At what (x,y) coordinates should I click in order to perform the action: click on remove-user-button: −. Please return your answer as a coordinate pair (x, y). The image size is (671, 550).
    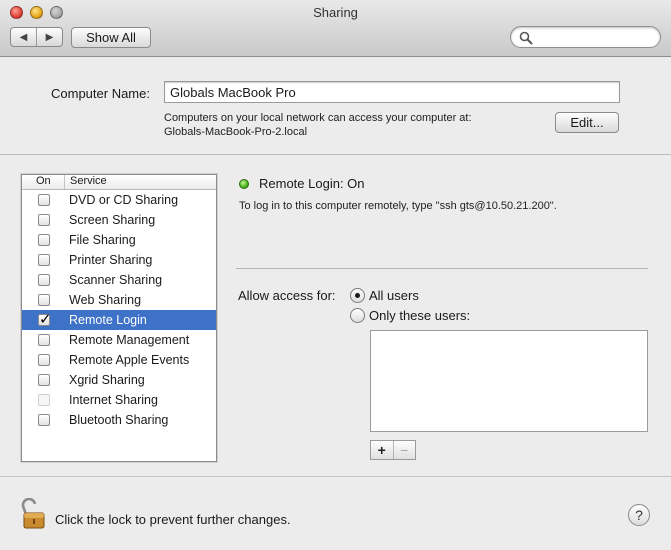
    Looking at the image, I should click on (404, 450).